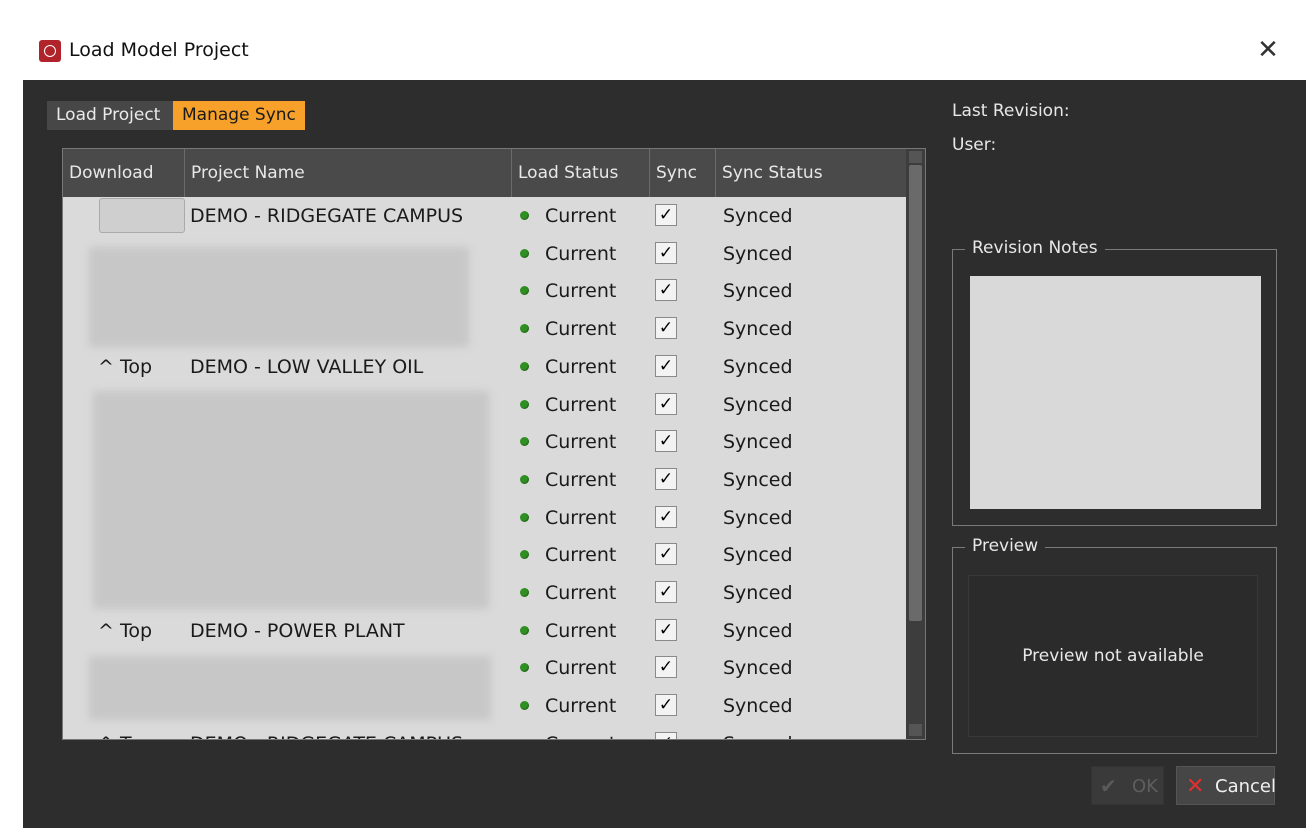 The image size is (1314, 839). Describe the element at coordinates (110, 115) in the screenshot. I see `tab-load-project: Load Project` at that location.